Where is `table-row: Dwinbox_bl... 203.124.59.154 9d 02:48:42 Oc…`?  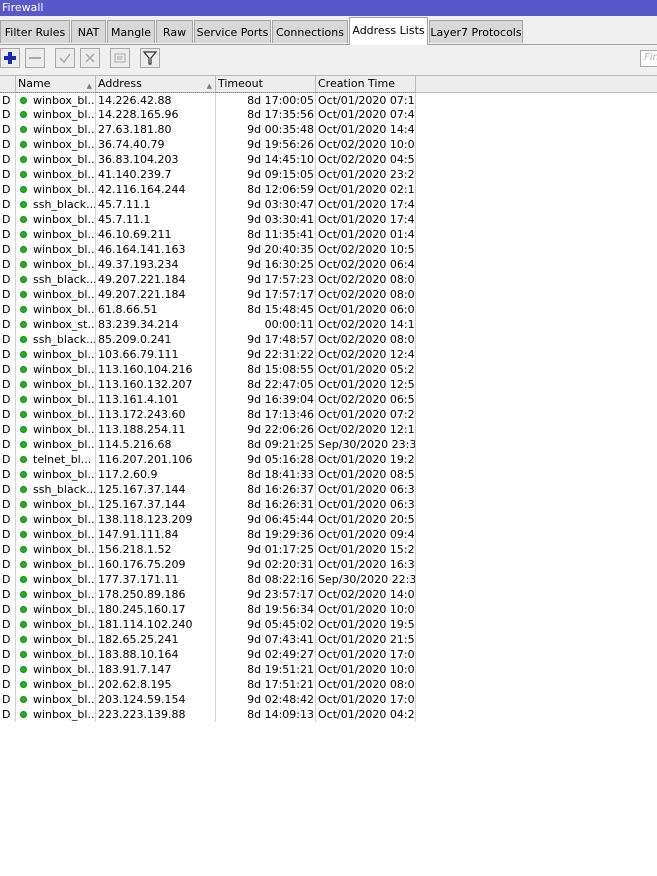 table-row: Dwinbox_bl... 203.124.59.154 9d 02:48:42 Oc… is located at coordinates (328, 699).